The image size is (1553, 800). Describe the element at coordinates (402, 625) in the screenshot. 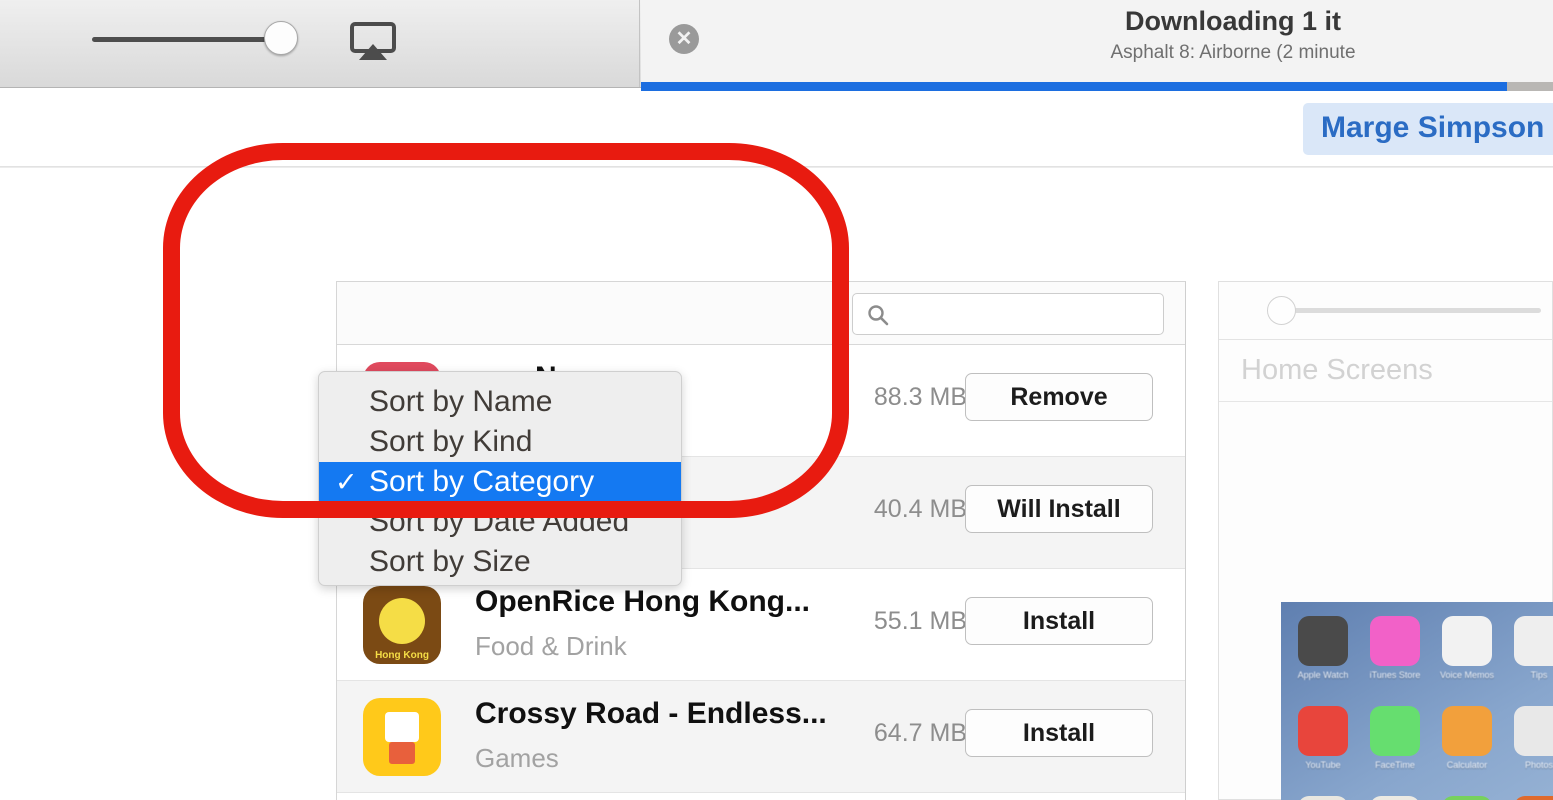

I see `app-icon: Hong Kong` at that location.